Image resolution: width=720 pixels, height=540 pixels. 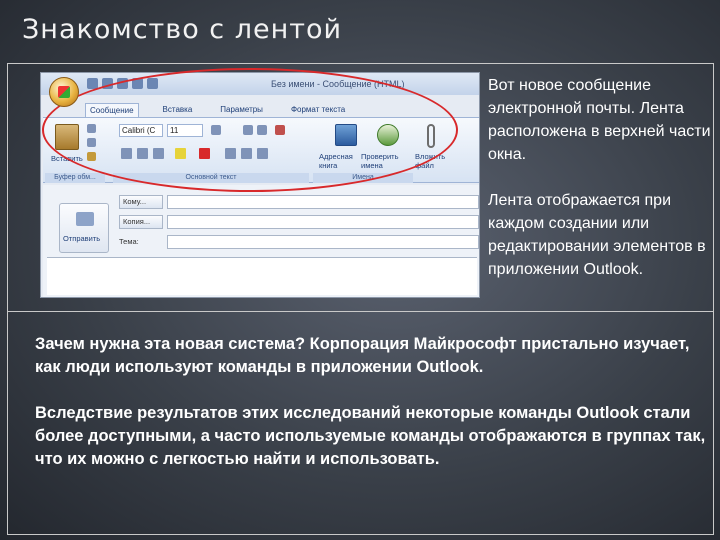 I want to click on subject-field, so click(x=323, y=242).